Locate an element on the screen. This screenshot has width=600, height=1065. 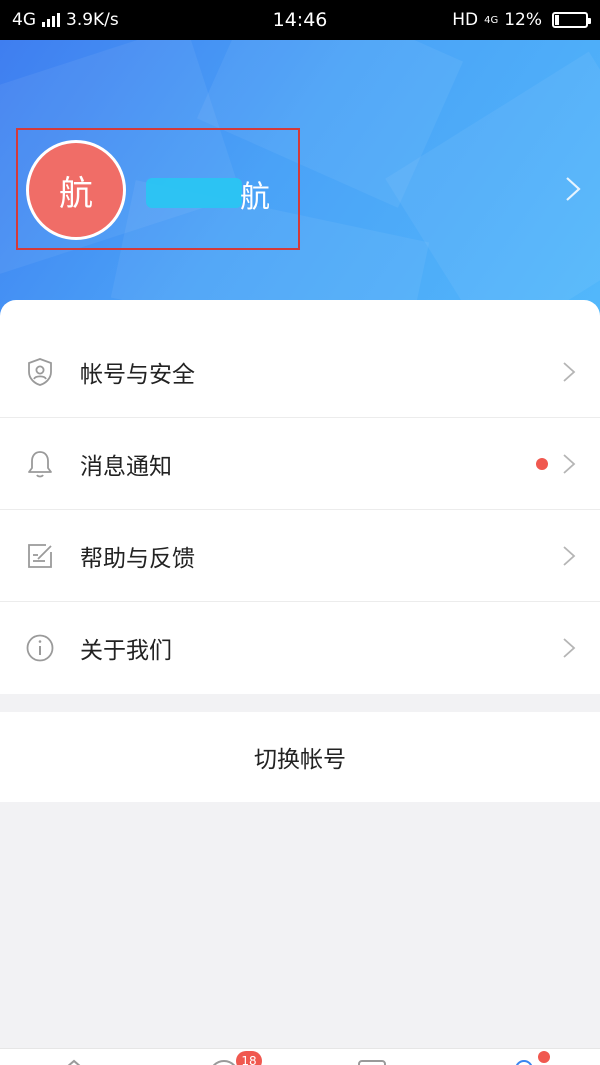
info-icon is located at coordinates (40, 648).